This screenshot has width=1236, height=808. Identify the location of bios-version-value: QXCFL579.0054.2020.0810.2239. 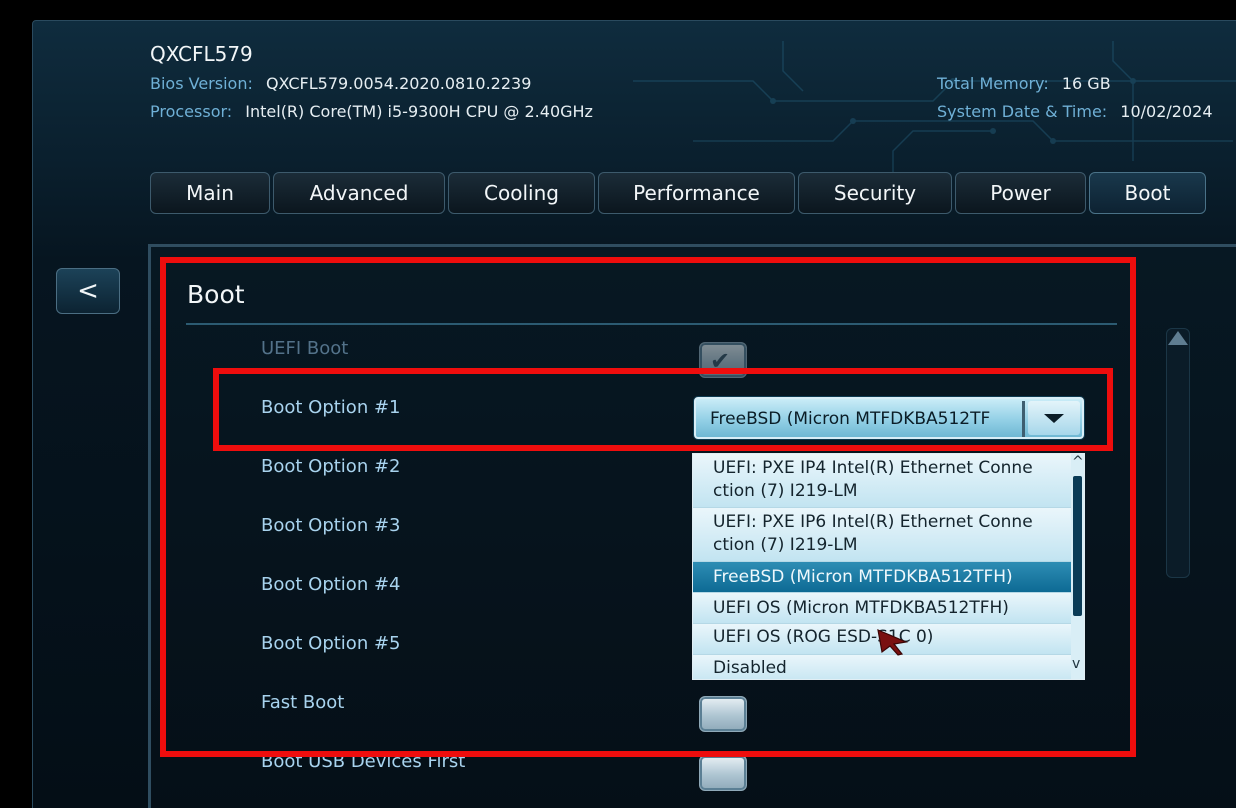
(398, 83).